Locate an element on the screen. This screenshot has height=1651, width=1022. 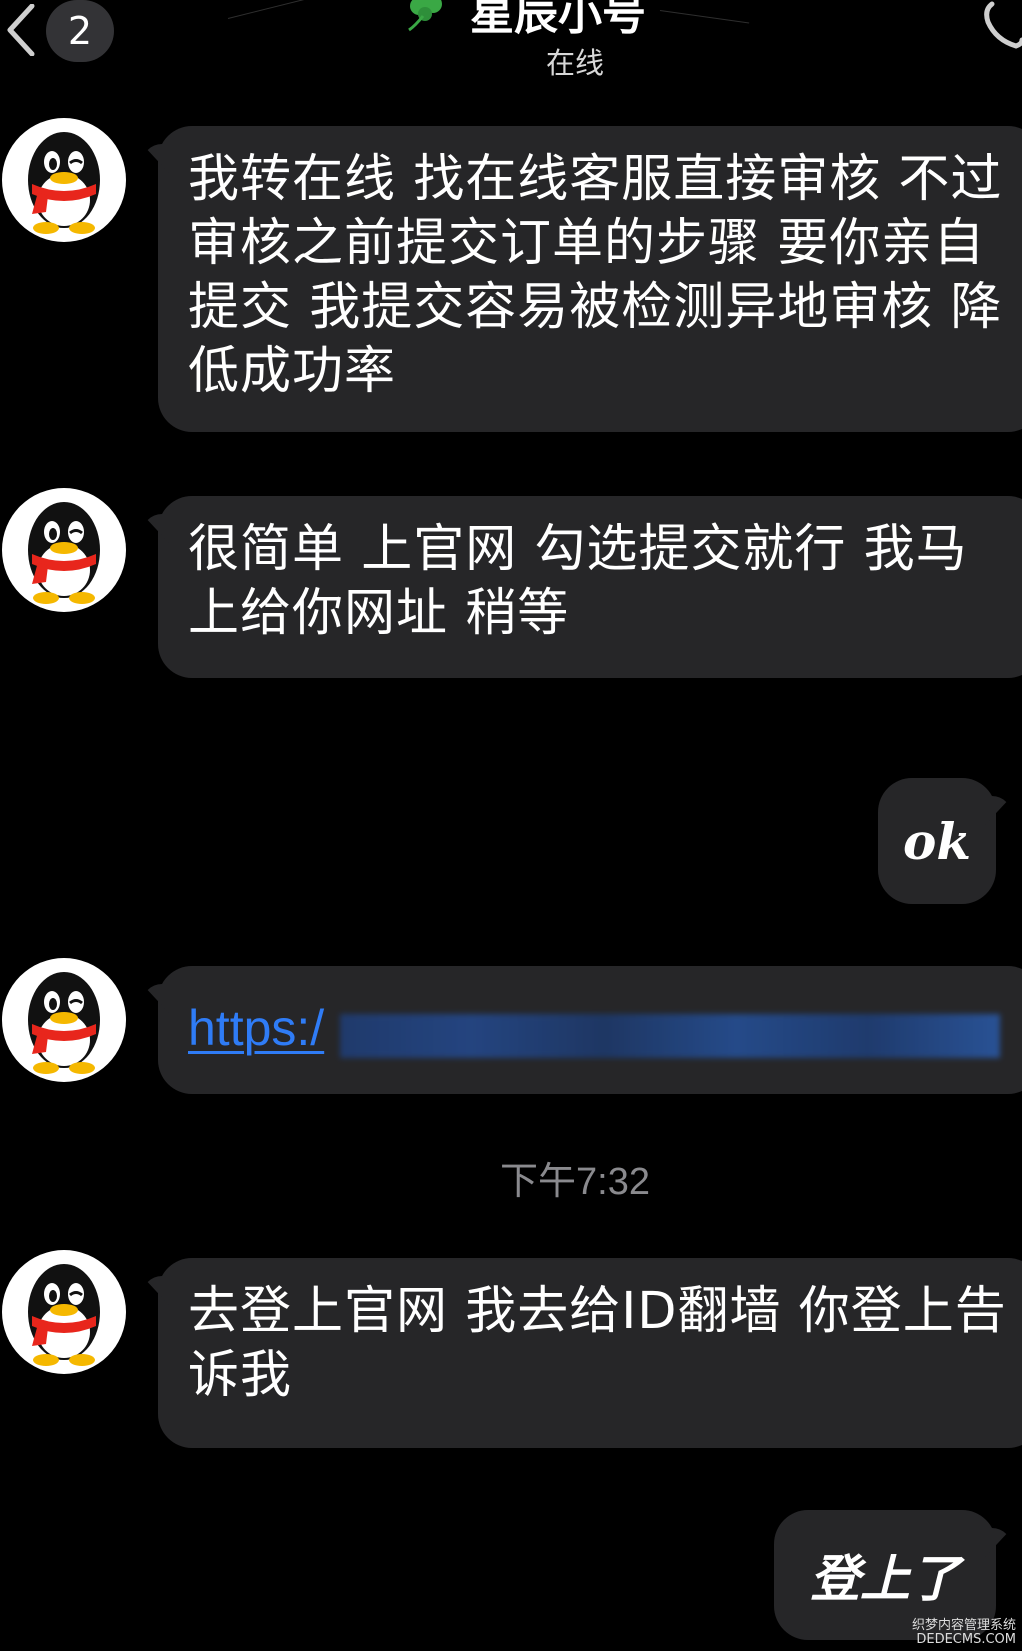
watermark: 织梦内容管理系统 DEDECMS.COM is located at coordinates (964, 1633).